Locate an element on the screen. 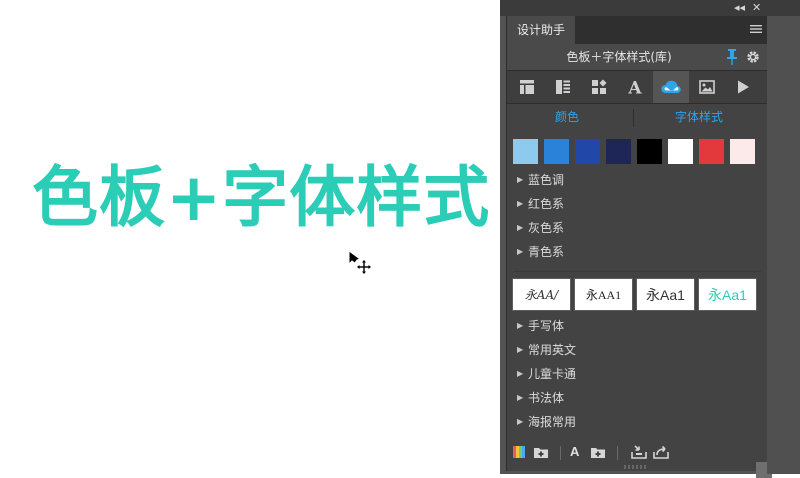  pin-icon is located at coordinates (732, 57).